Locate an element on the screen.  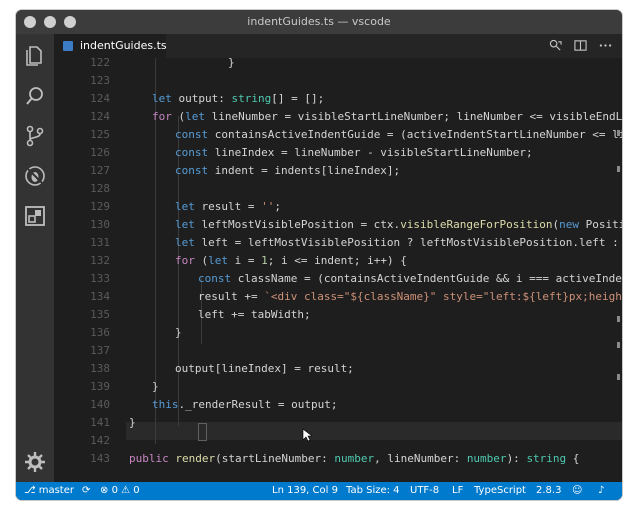
tab-size: Tab Size: 4 is located at coordinates (373, 490).